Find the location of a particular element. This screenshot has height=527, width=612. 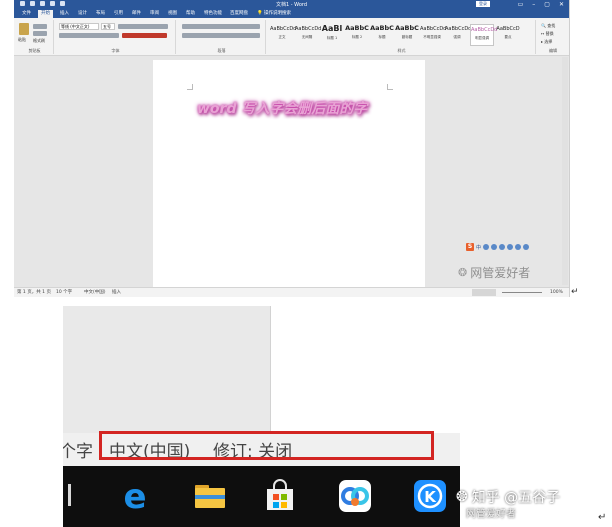

watermark-bottom-sub: 网管爱好者 is located at coordinates (491, 514).